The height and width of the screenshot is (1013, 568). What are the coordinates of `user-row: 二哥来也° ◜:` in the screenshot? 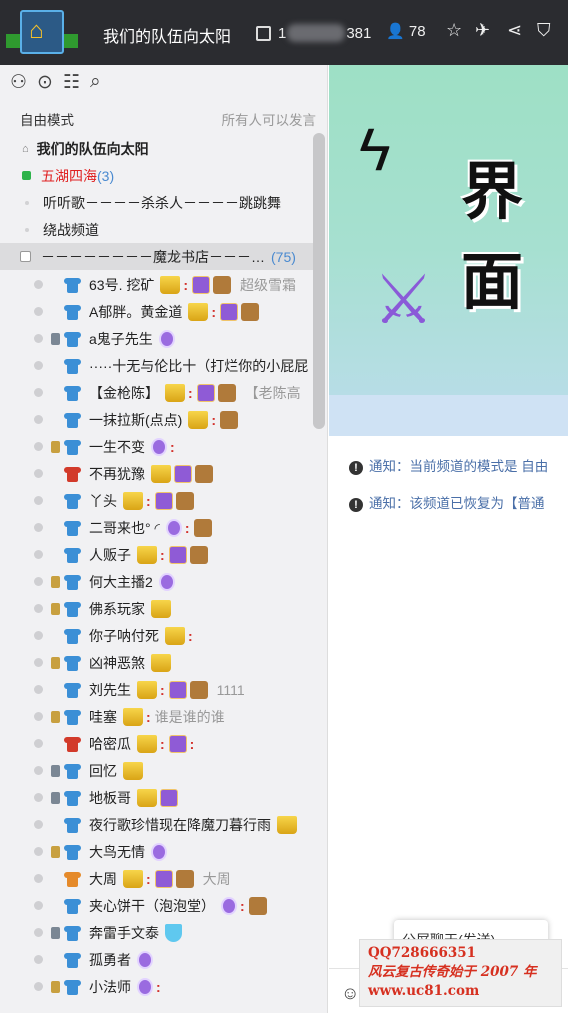 It's located at (156, 527).